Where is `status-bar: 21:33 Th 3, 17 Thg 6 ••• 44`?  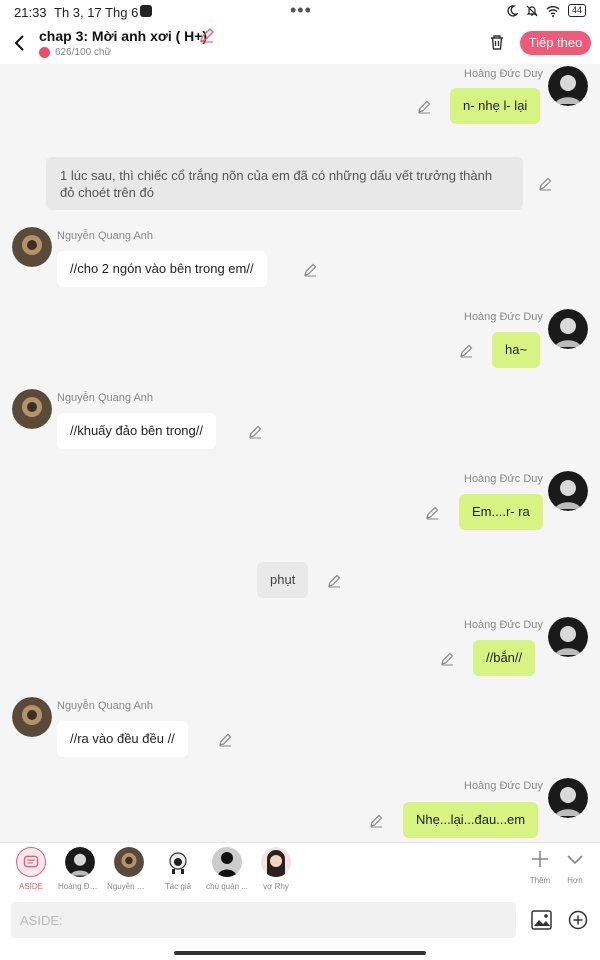 status-bar: 21:33 Th 3, 17 Thg 6 ••• 44 is located at coordinates (300, 12).